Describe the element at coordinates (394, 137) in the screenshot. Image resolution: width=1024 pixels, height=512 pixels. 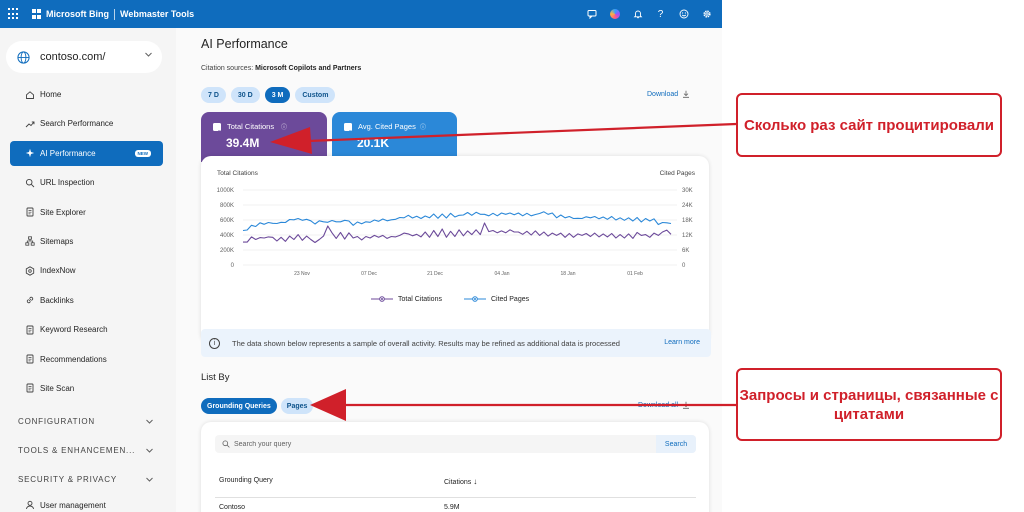
I see `metric-card-avg-cited-pages: Avg. Cited Pages ⓘ 20.1K` at that location.